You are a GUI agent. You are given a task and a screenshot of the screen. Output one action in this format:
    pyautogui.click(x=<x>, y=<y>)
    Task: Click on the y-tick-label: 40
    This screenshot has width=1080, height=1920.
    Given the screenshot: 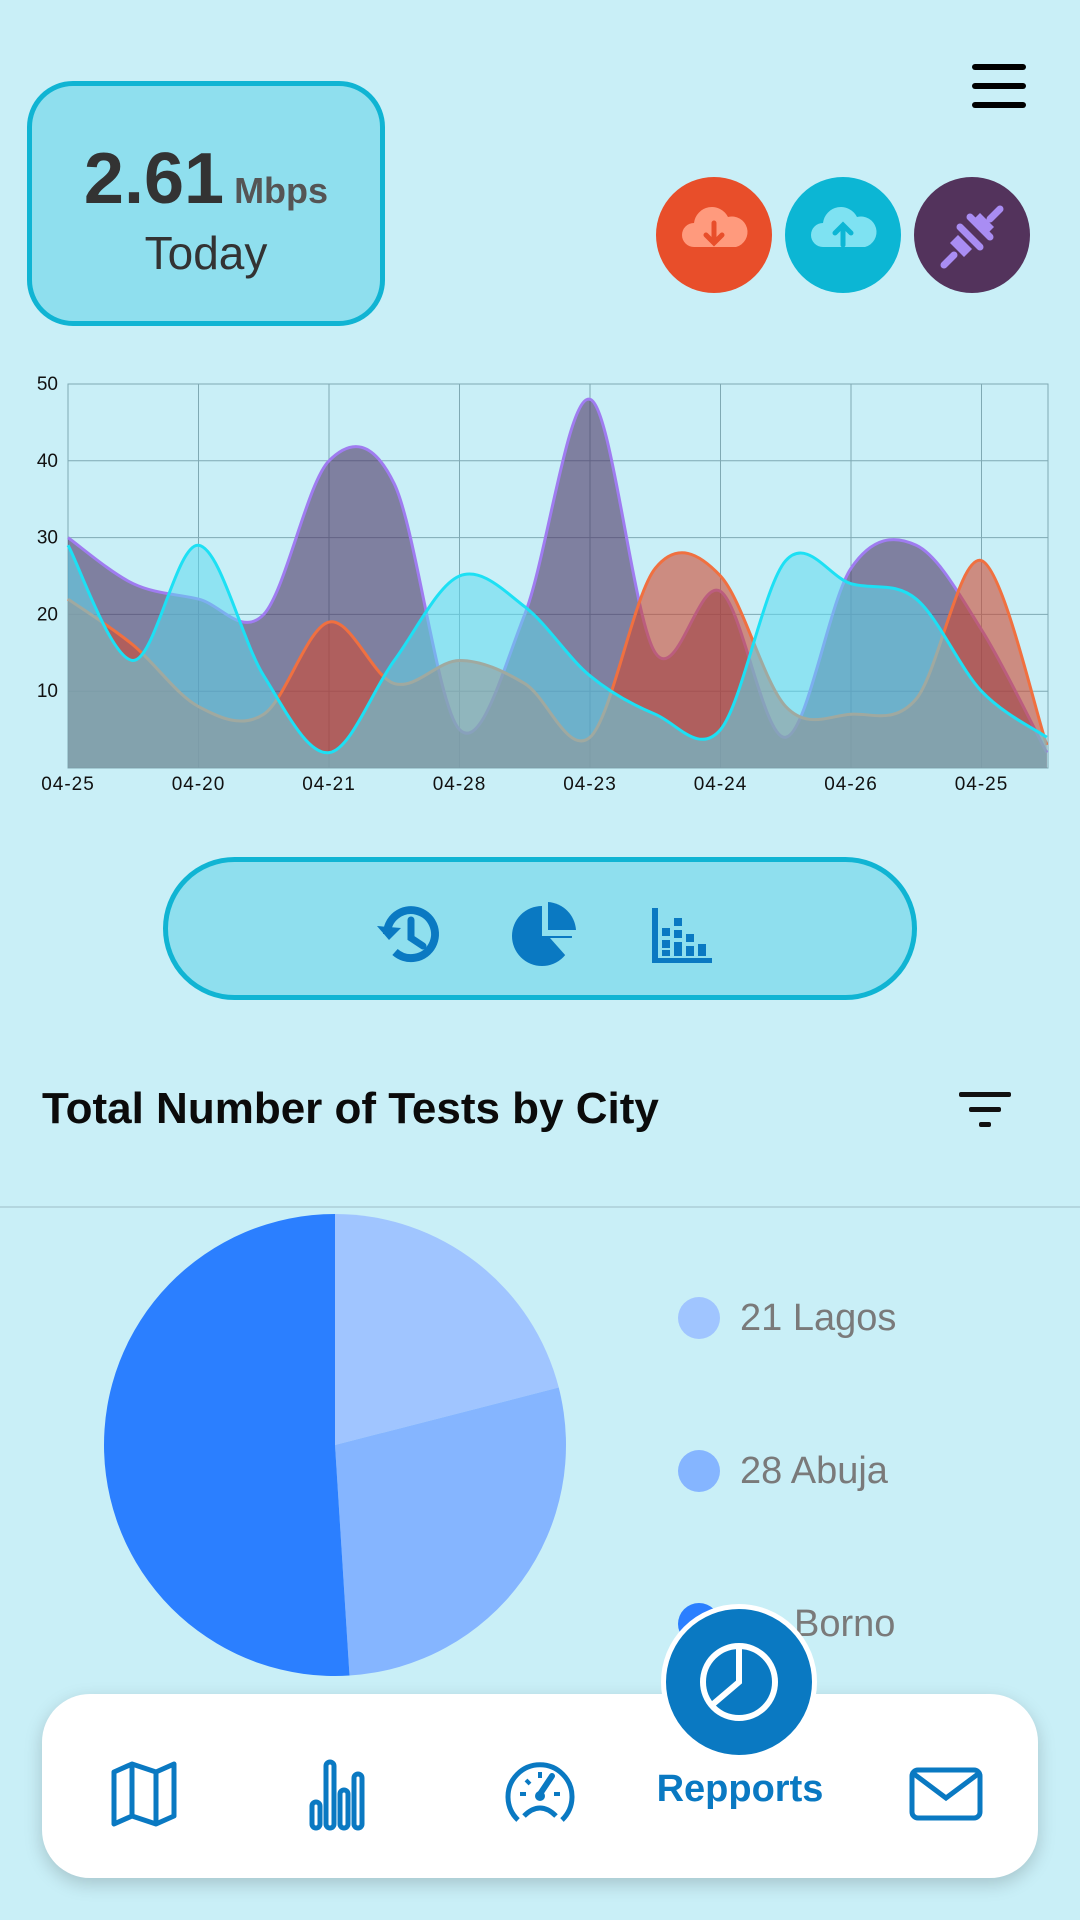 What is the action you would take?
    pyautogui.click(x=47, y=461)
    